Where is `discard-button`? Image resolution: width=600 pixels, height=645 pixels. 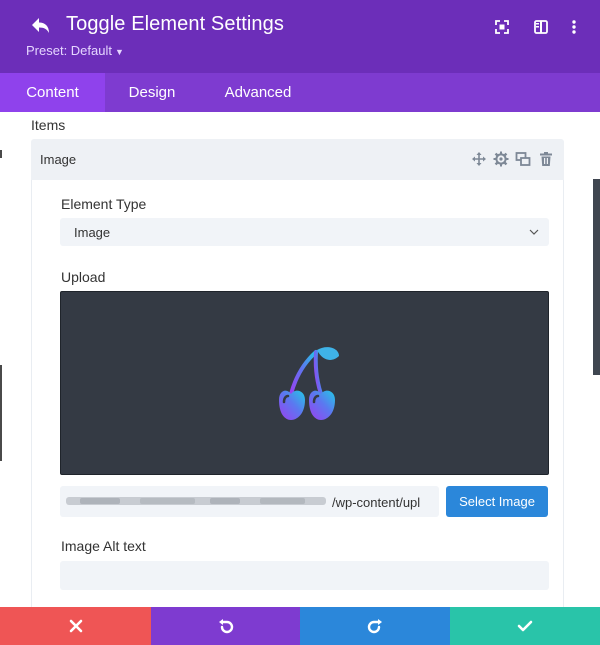
discard-button is located at coordinates (75, 626).